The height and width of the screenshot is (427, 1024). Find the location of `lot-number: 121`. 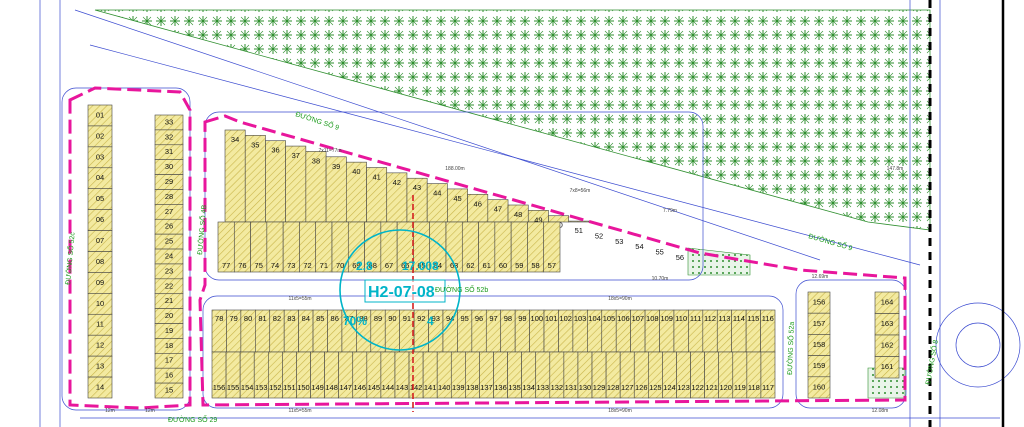

lot-number: 121 is located at coordinates (711, 387).